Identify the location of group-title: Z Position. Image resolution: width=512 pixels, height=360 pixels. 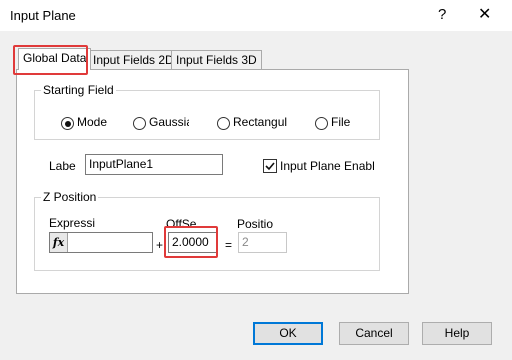
(70, 197).